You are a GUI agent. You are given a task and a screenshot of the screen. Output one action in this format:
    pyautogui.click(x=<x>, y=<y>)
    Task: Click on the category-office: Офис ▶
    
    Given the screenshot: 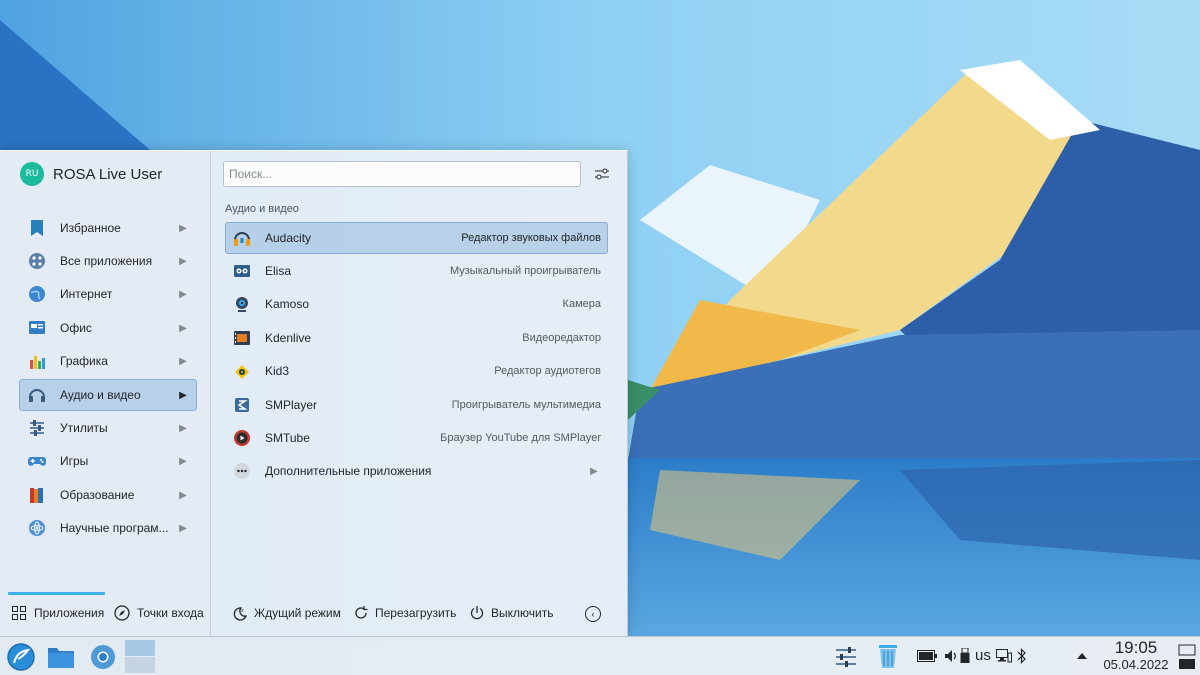 What is the action you would take?
    pyautogui.click(x=108, y=328)
    